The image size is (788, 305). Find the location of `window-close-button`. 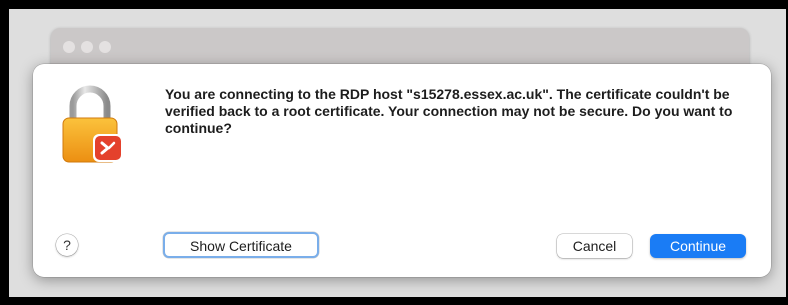

window-close-button is located at coordinates (69, 47).